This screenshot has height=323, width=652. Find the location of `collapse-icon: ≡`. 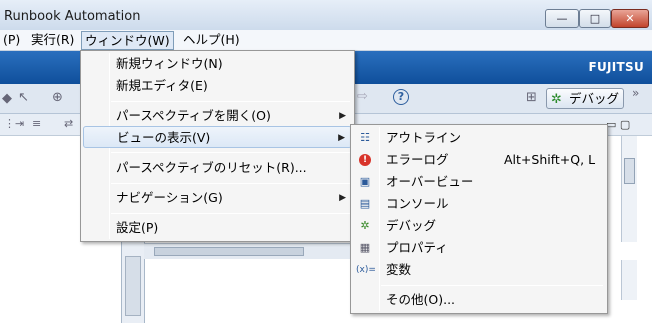

collapse-icon: ≡ is located at coordinates (36, 123).